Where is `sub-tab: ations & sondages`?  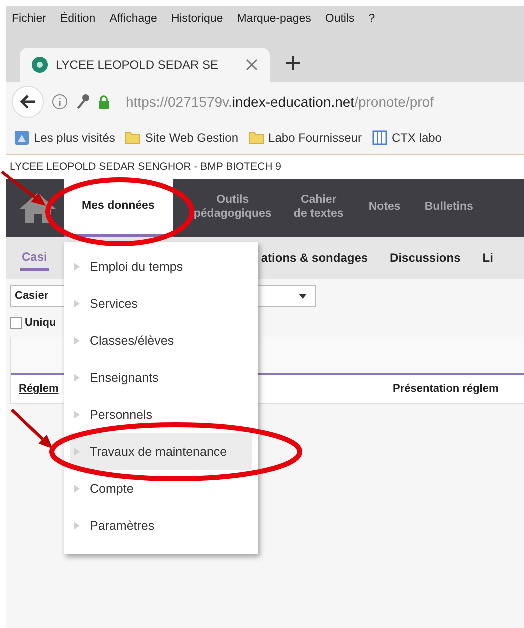 sub-tab: ations & sondages is located at coordinates (314, 258).